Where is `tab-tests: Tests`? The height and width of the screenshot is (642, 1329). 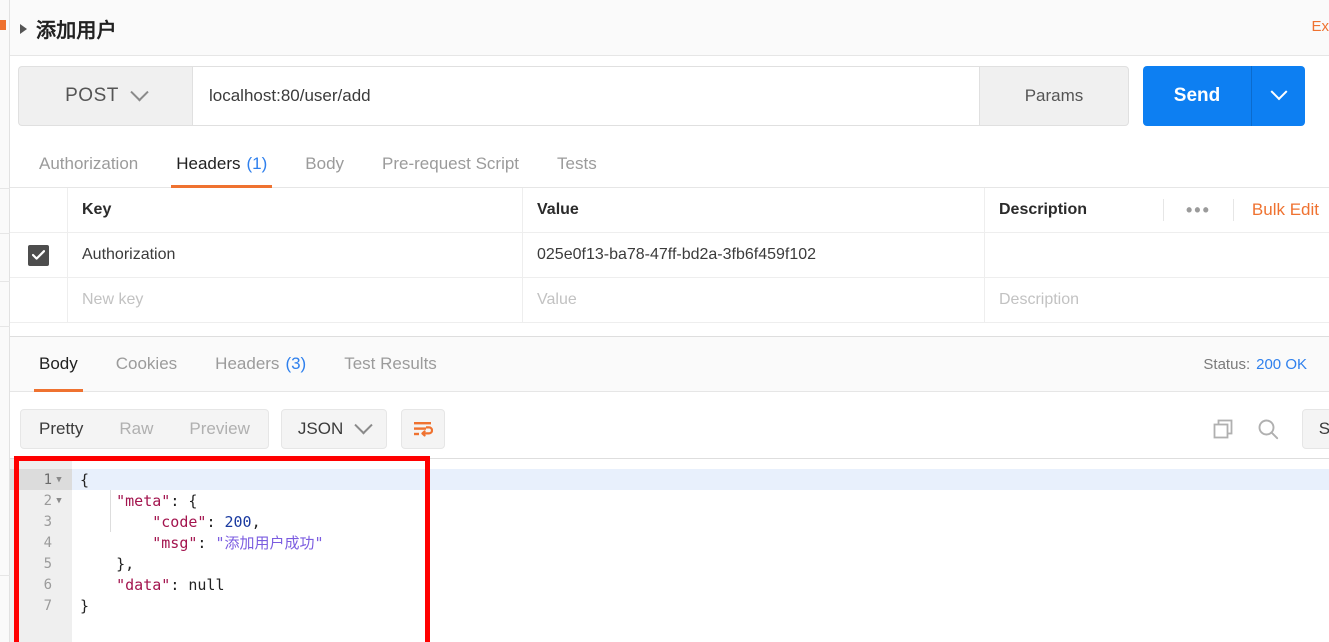
tab-tests: Tests is located at coordinates (577, 163).